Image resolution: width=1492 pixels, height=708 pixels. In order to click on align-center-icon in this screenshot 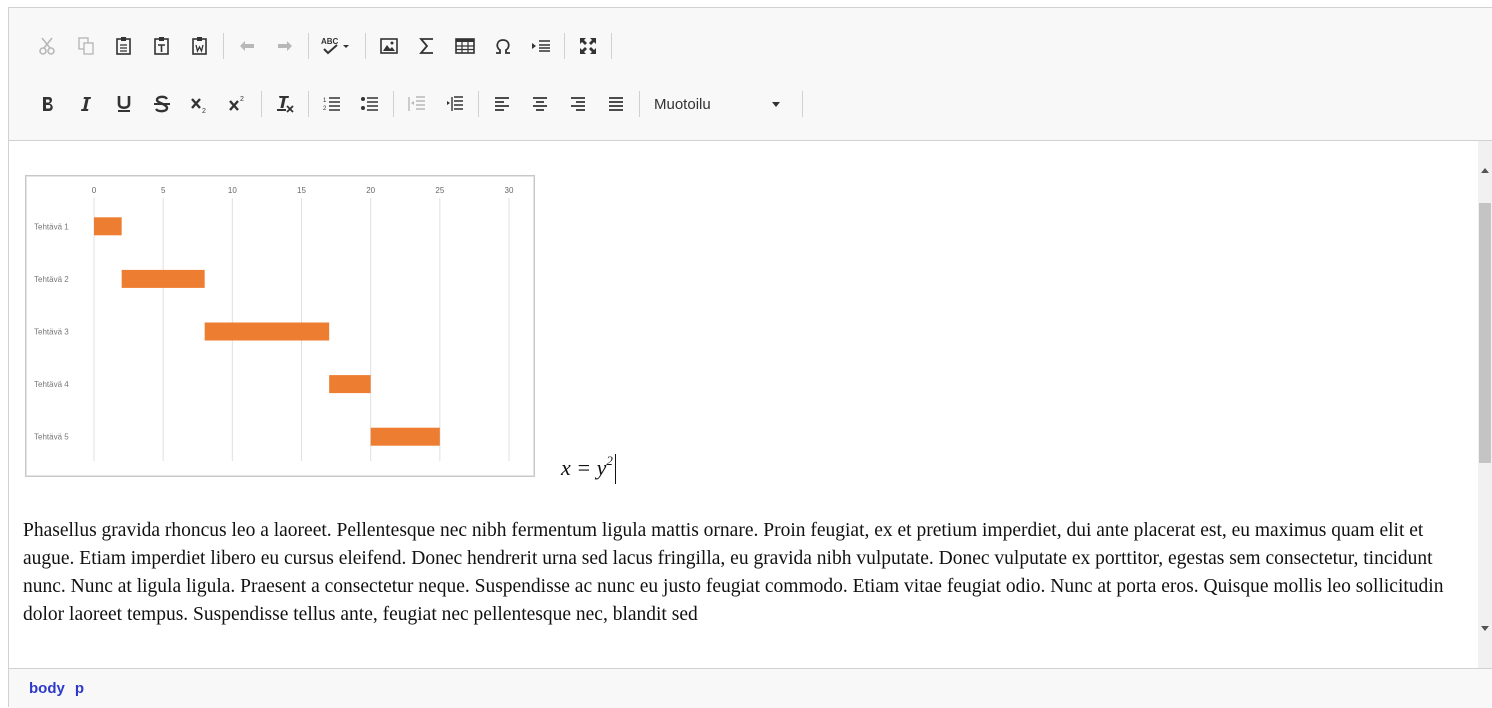, I will do `click(540, 104)`.